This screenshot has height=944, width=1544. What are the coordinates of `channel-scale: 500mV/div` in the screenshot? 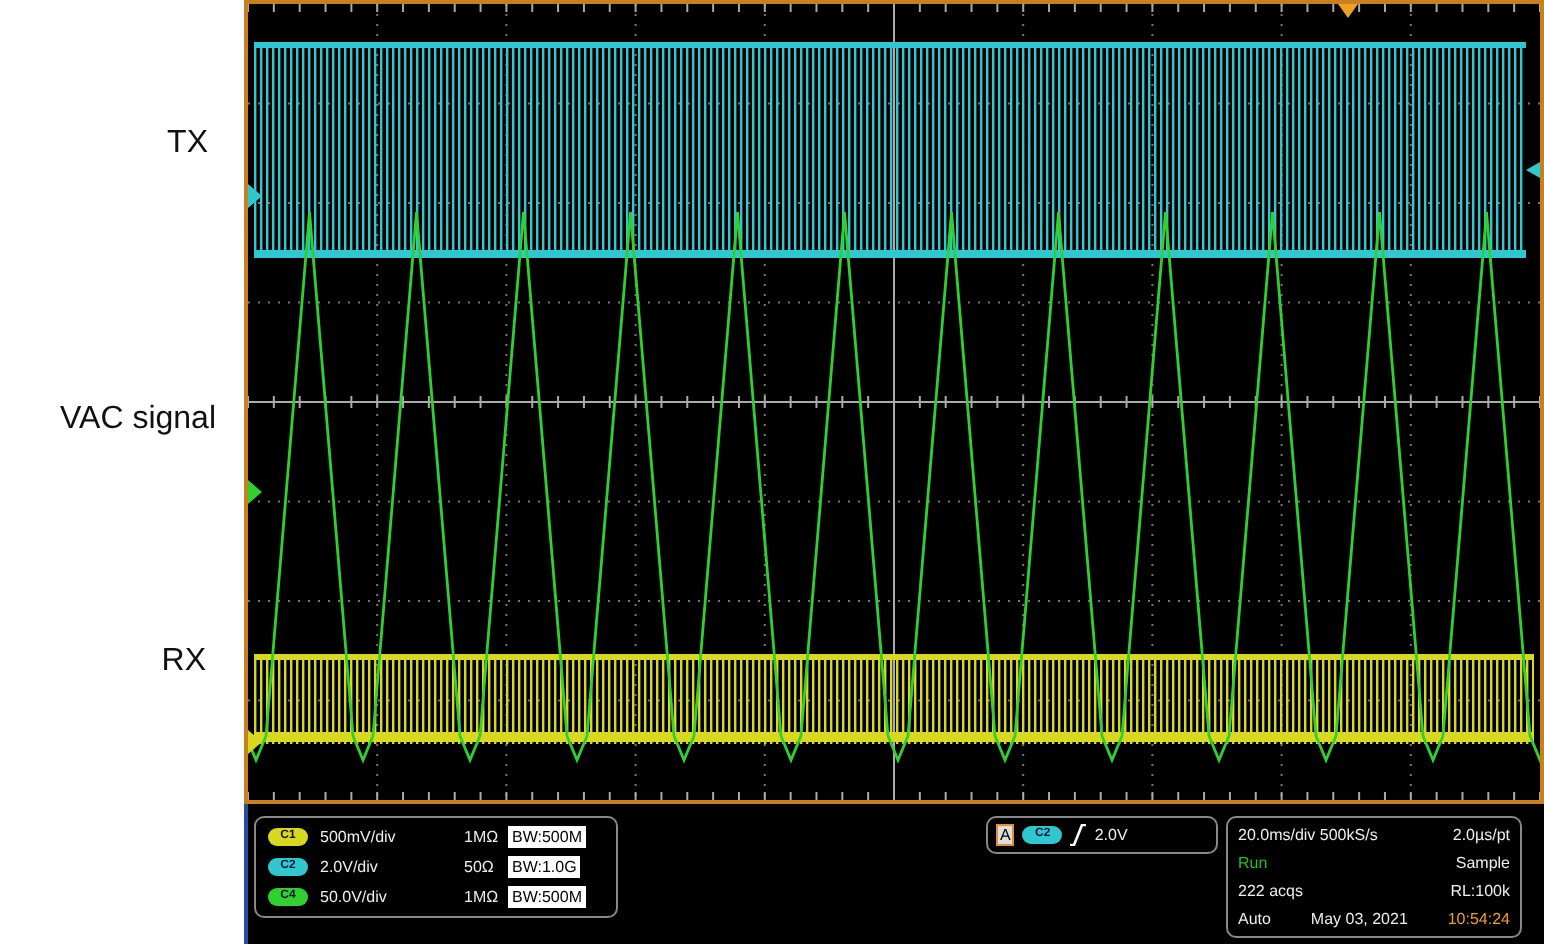 It's located at (359, 837).